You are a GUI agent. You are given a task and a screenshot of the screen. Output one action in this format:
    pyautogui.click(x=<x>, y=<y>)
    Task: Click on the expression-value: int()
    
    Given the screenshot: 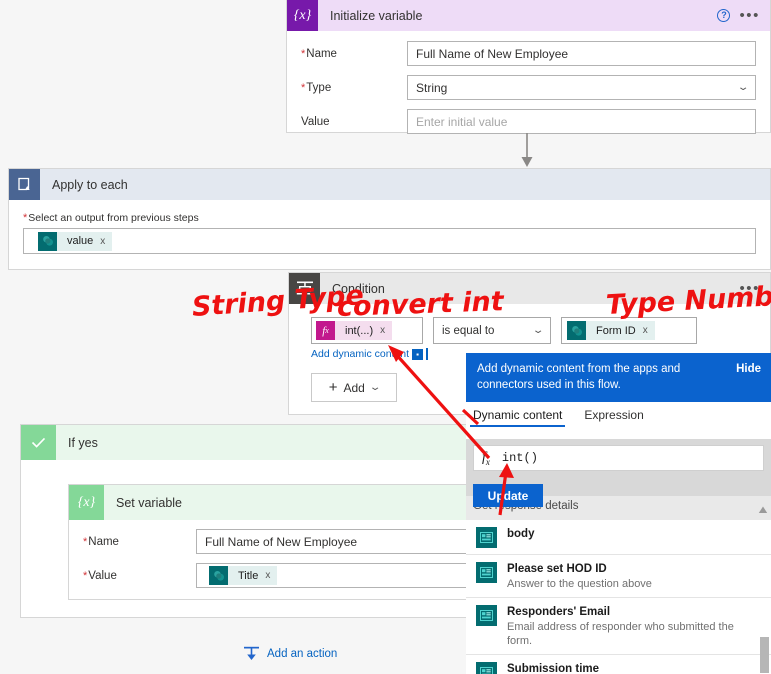 What is the action you would take?
    pyautogui.click(x=519, y=458)
    